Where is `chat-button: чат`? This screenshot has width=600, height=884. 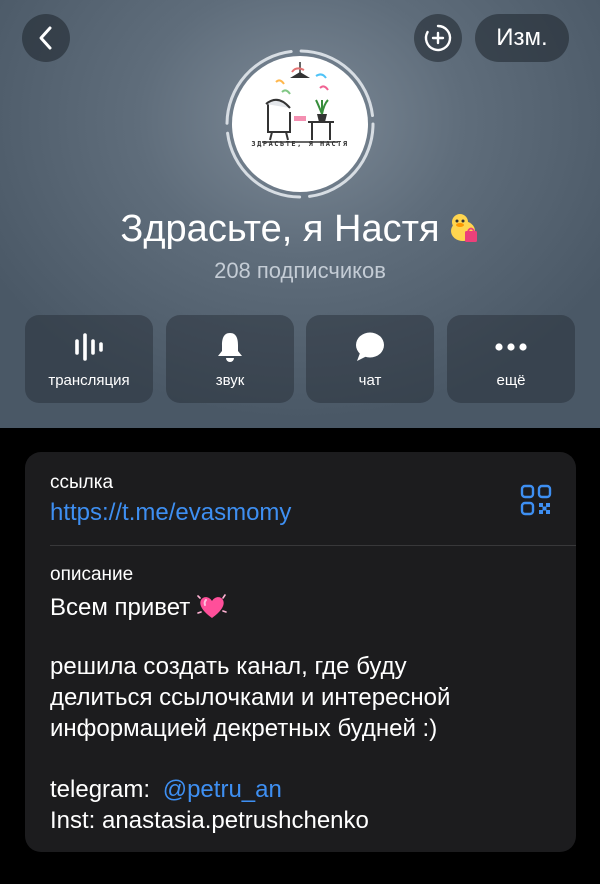 chat-button: чат is located at coordinates (370, 359).